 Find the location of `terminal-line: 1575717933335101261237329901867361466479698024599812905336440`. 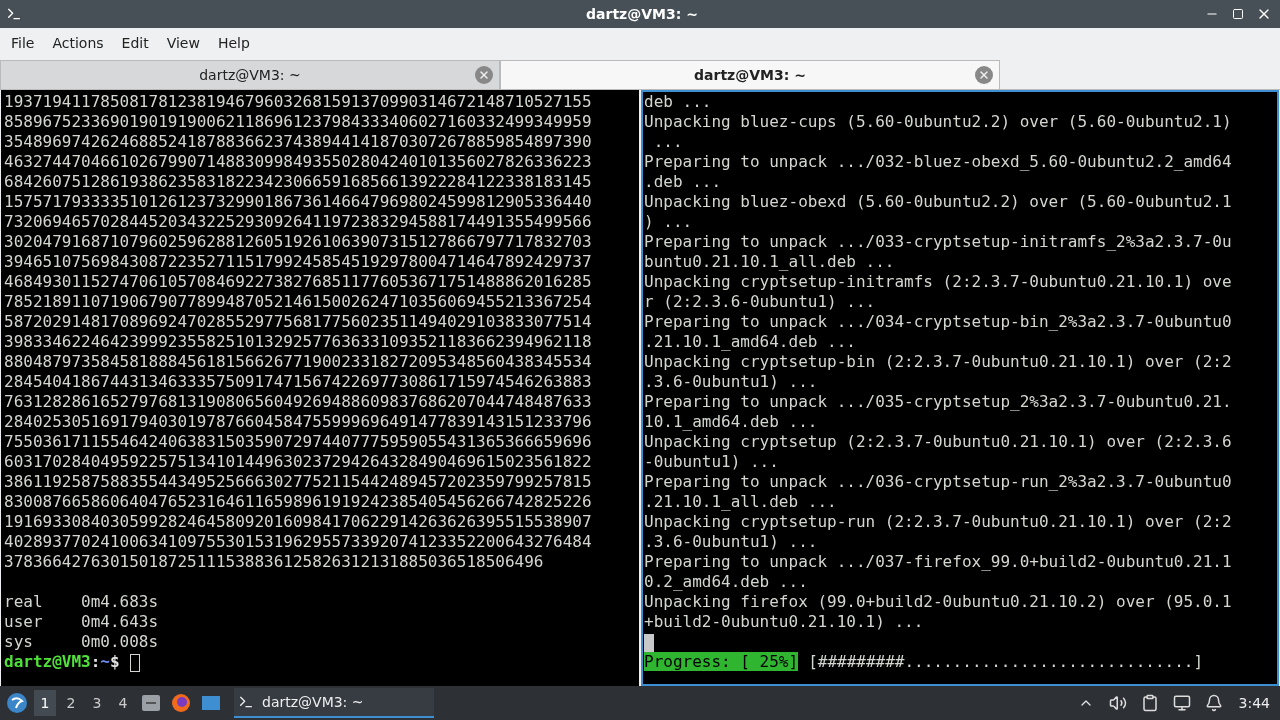

terminal-line: 1575717933335101261237329901867361466479698024599812905336440 is located at coordinates (298, 201).